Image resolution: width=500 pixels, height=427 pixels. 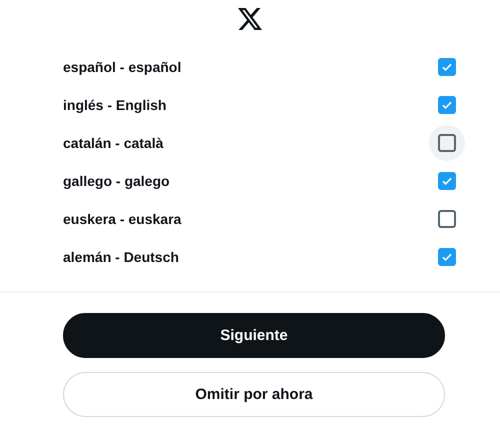 I want to click on language-label: alemán - Deutsch, so click(x=121, y=257).